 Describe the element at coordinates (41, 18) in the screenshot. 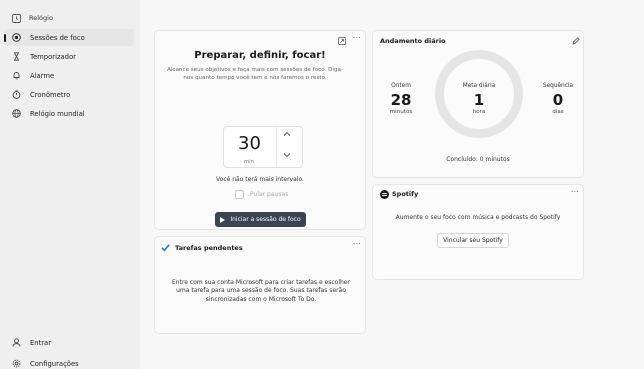

I see `app-title: Relógio` at that location.